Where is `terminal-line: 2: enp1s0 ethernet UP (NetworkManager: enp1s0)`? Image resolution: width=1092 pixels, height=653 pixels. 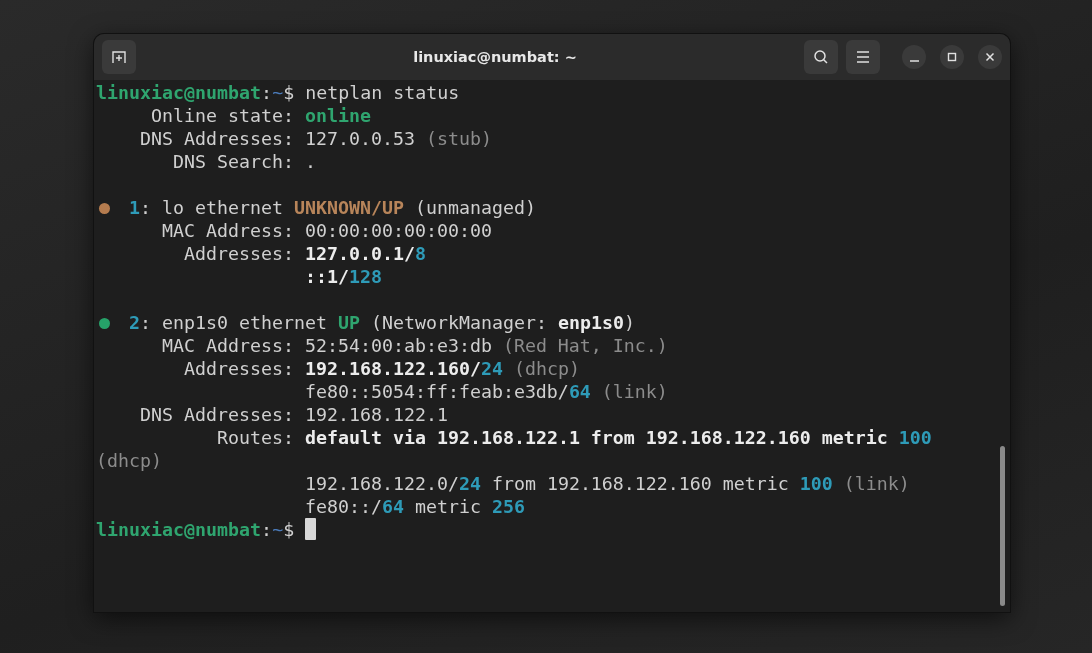
terminal-line: 2: enp1s0 ethernet UP (NetworkManager: enp1s0) is located at coordinates (382, 322).